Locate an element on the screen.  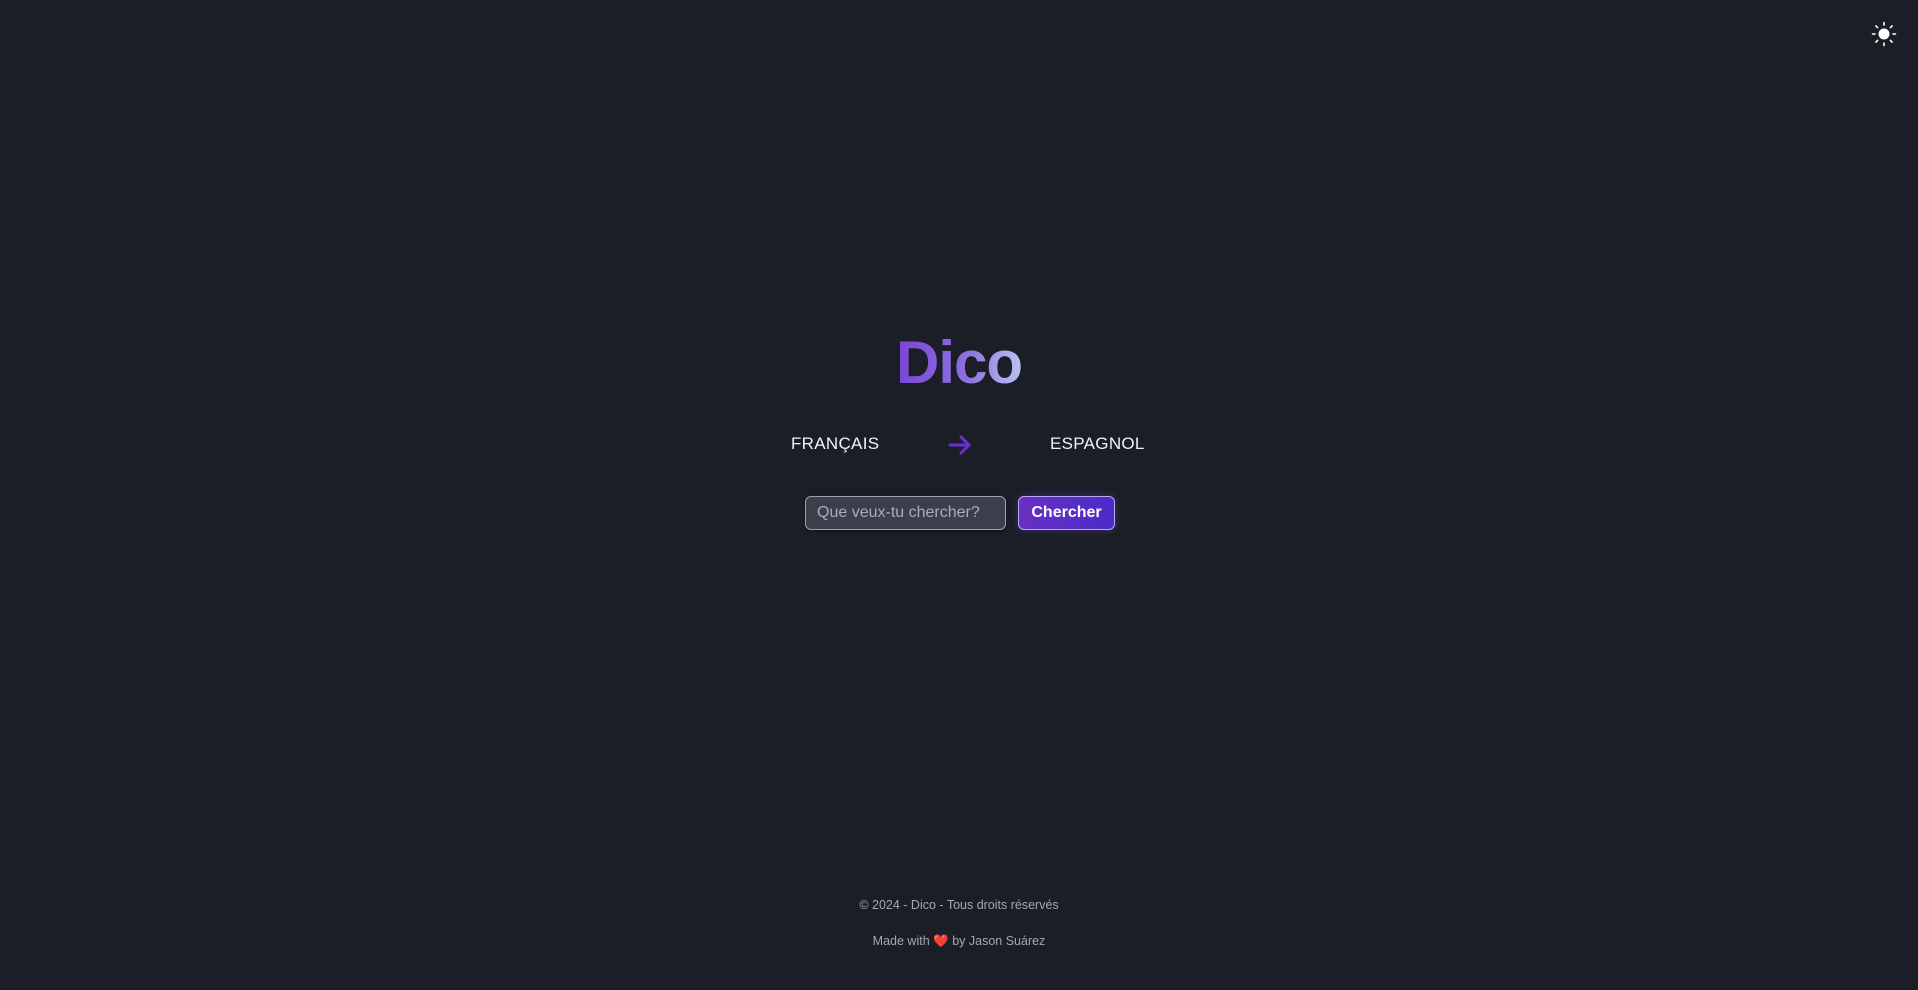
app-logo: Dico is located at coordinates (959, 363).